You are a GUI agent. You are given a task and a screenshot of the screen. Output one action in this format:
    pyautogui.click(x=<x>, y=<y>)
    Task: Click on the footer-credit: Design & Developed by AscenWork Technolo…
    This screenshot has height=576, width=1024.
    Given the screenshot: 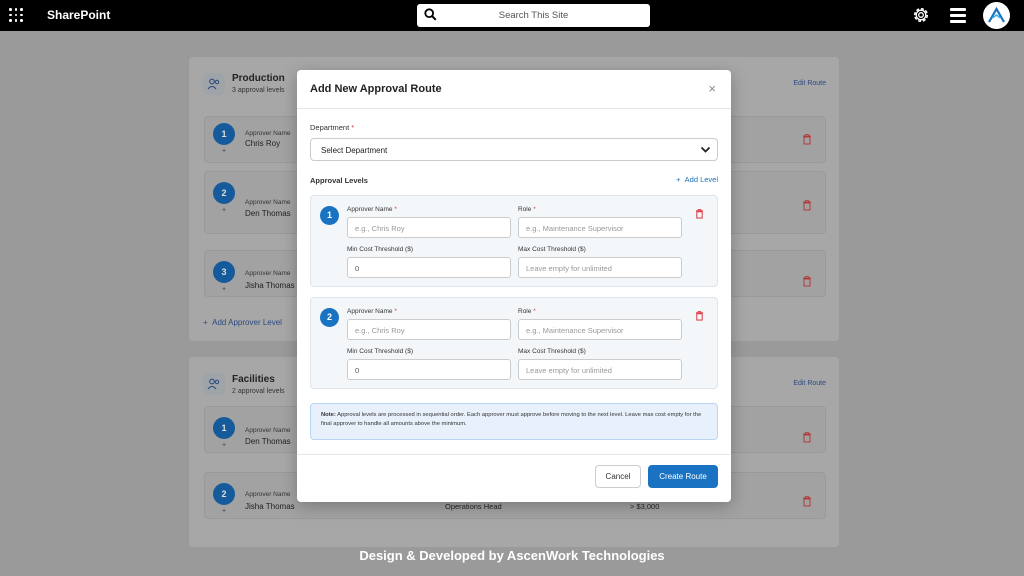 What is the action you would take?
    pyautogui.click(x=512, y=555)
    